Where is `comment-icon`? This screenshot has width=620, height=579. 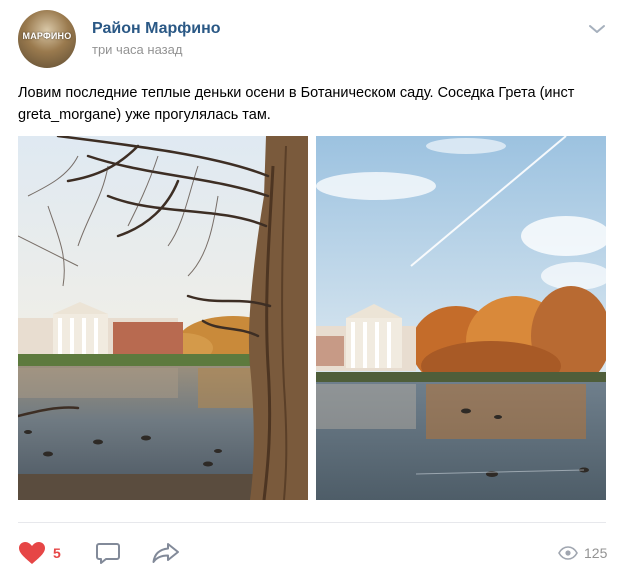 comment-icon is located at coordinates (108, 553).